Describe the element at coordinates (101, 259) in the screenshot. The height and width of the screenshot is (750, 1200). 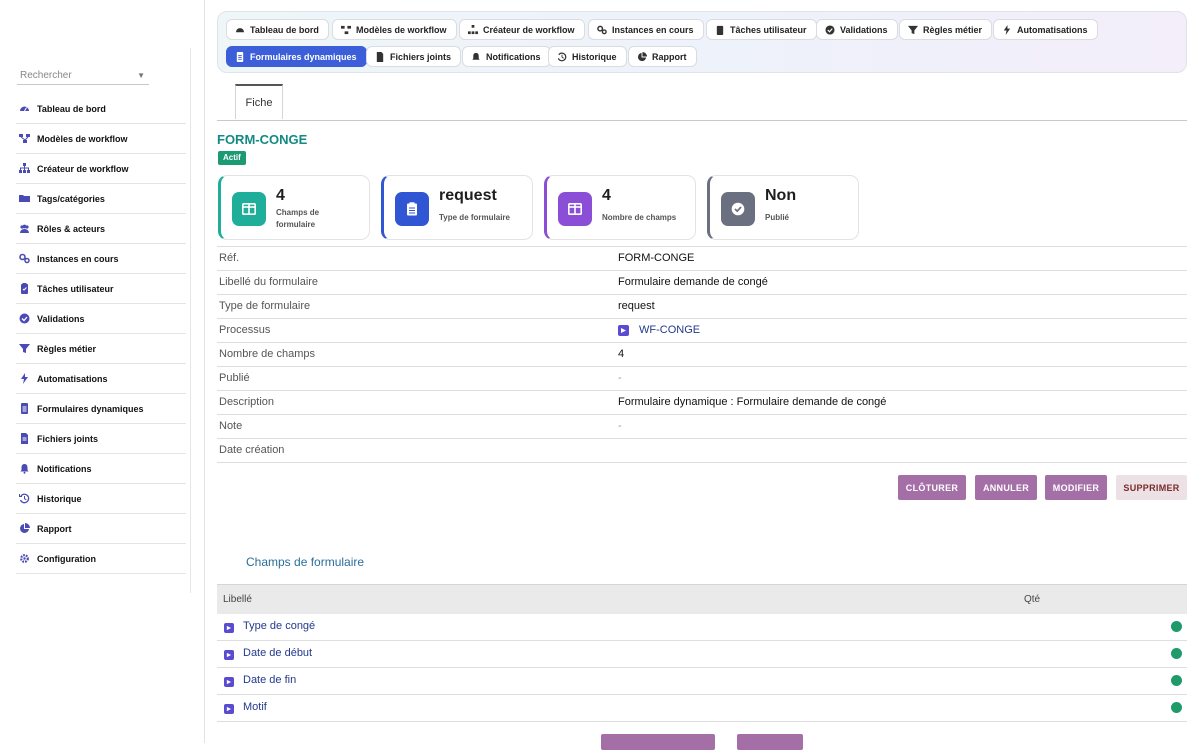
I see `sidebar-item-instances-en-cours: Instances en cours` at that location.